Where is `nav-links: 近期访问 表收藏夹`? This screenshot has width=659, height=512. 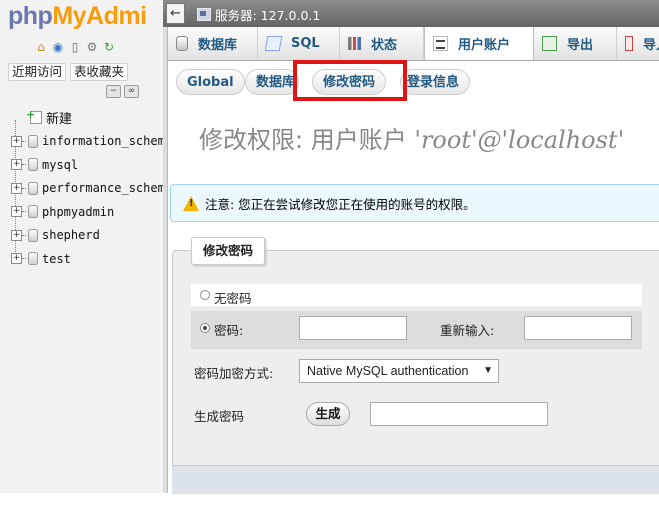
nav-links: 近期访问 表收藏夹 is located at coordinates (68, 72).